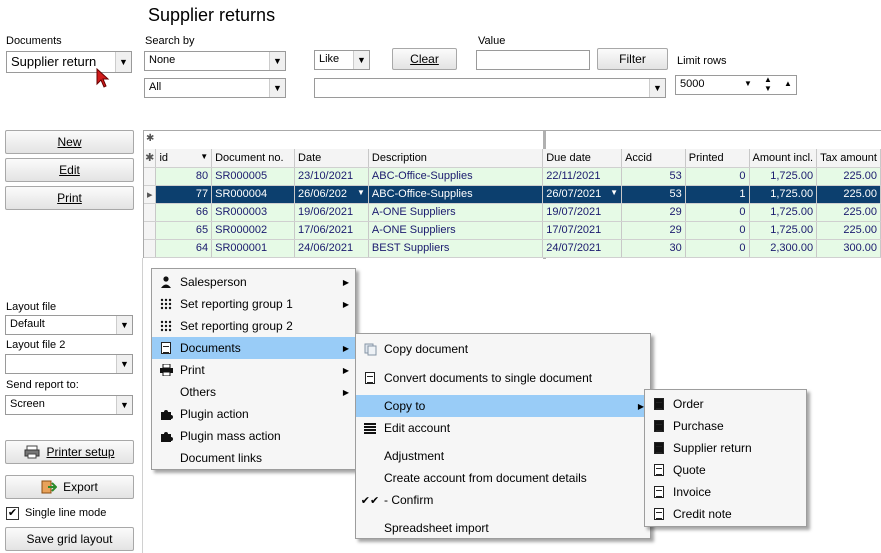  What do you see at coordinates (503, 378) in the screenshot?
I see `menu-item-convert-documents: Convert documents to single document` at bounding box center [503, 378].